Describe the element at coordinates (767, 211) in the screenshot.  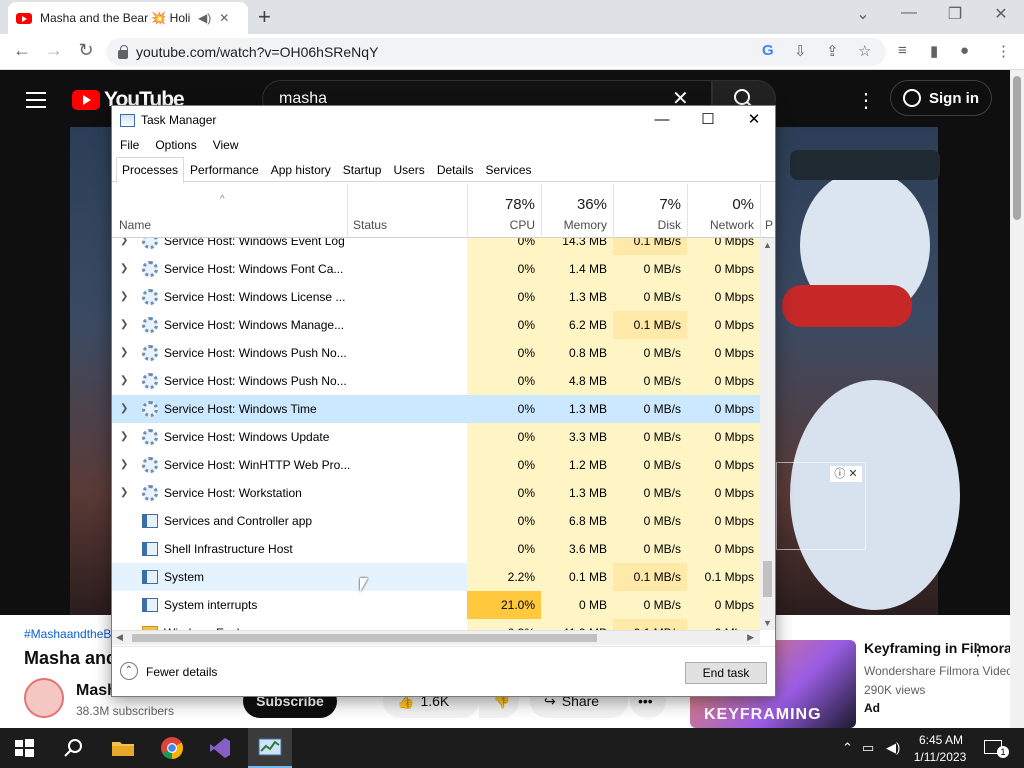
I see `column-power: P` at that location.